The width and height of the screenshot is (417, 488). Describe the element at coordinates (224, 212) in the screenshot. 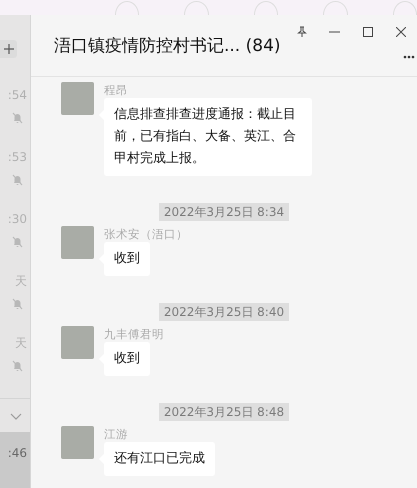

I see `timestamp: 2022年3月25日 8:34` at that location.